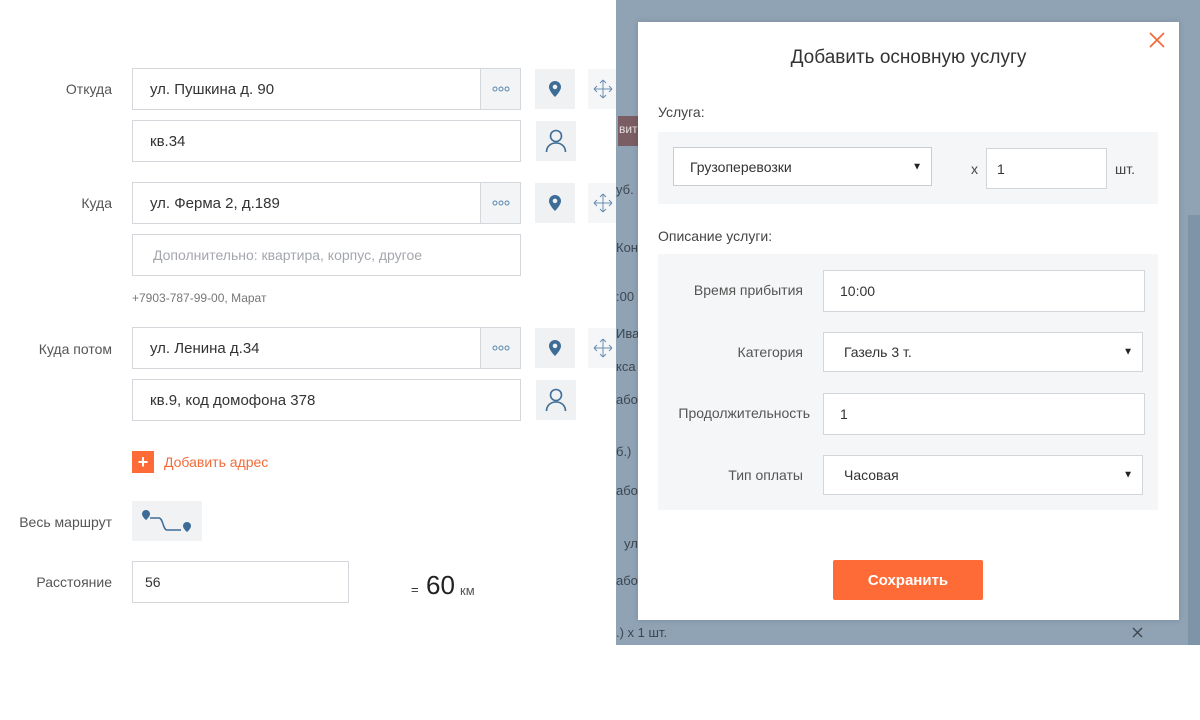 This screenshot has width=1200, height=720. Describe the element at coordinates (1046, 168) in the screenshot. I see `quantity-input: 1` at that location.